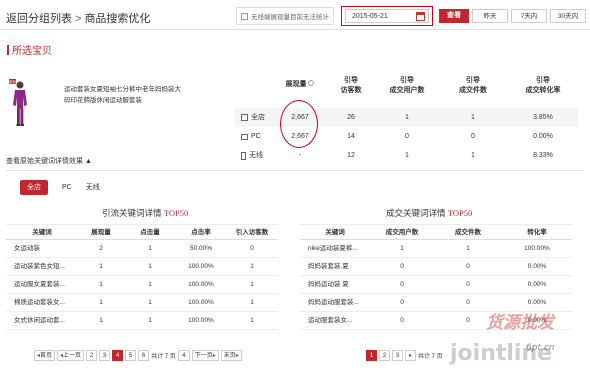  What do you see at coordinates (537, 232) in the screenshot?
I see `column-header: 转化率` at bounding box center [537, 232].